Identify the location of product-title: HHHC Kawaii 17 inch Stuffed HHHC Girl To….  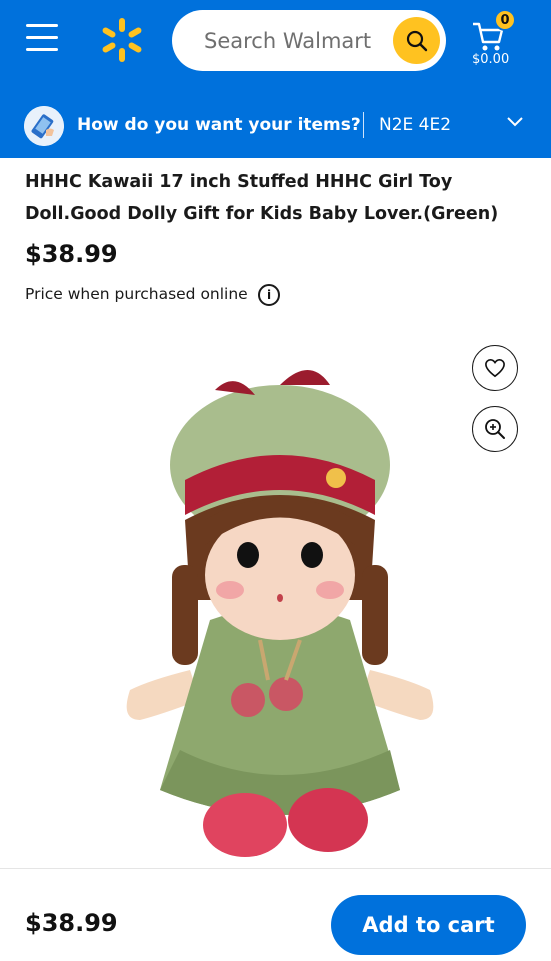
(262, 198).